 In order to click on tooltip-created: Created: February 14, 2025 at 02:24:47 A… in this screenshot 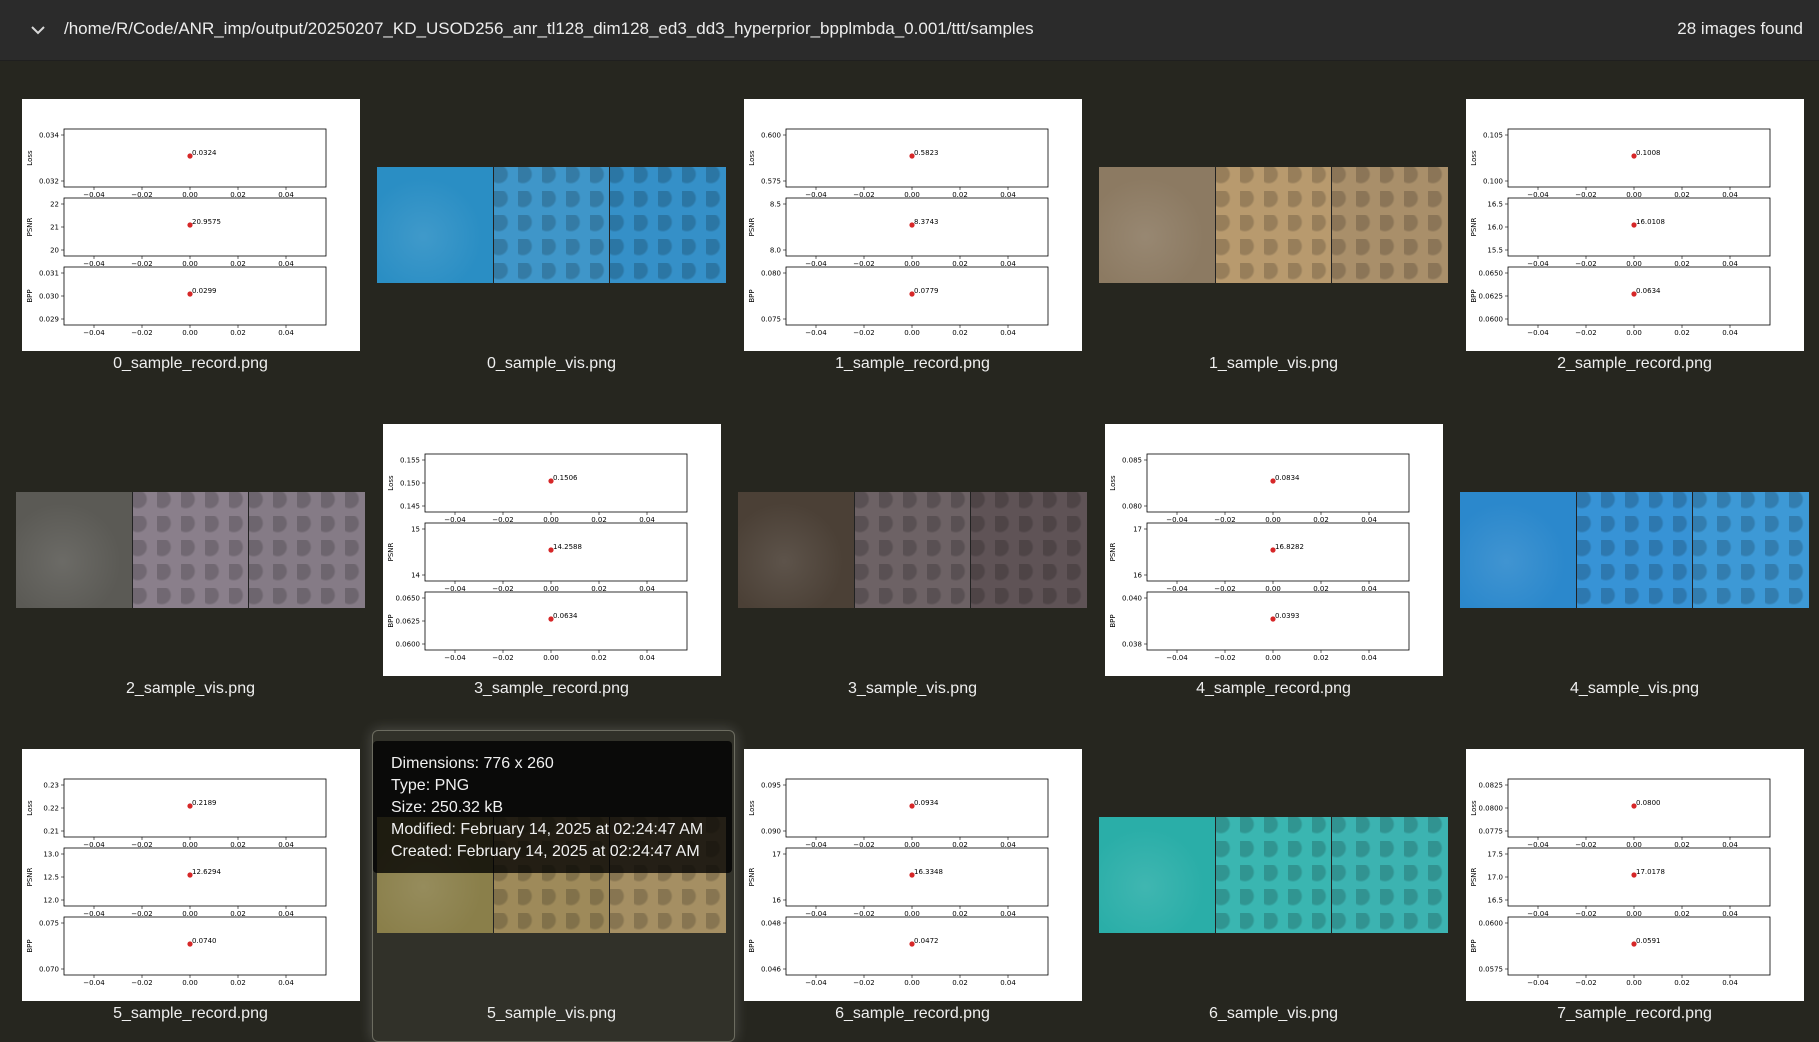, I will do `click(545, 851)`.